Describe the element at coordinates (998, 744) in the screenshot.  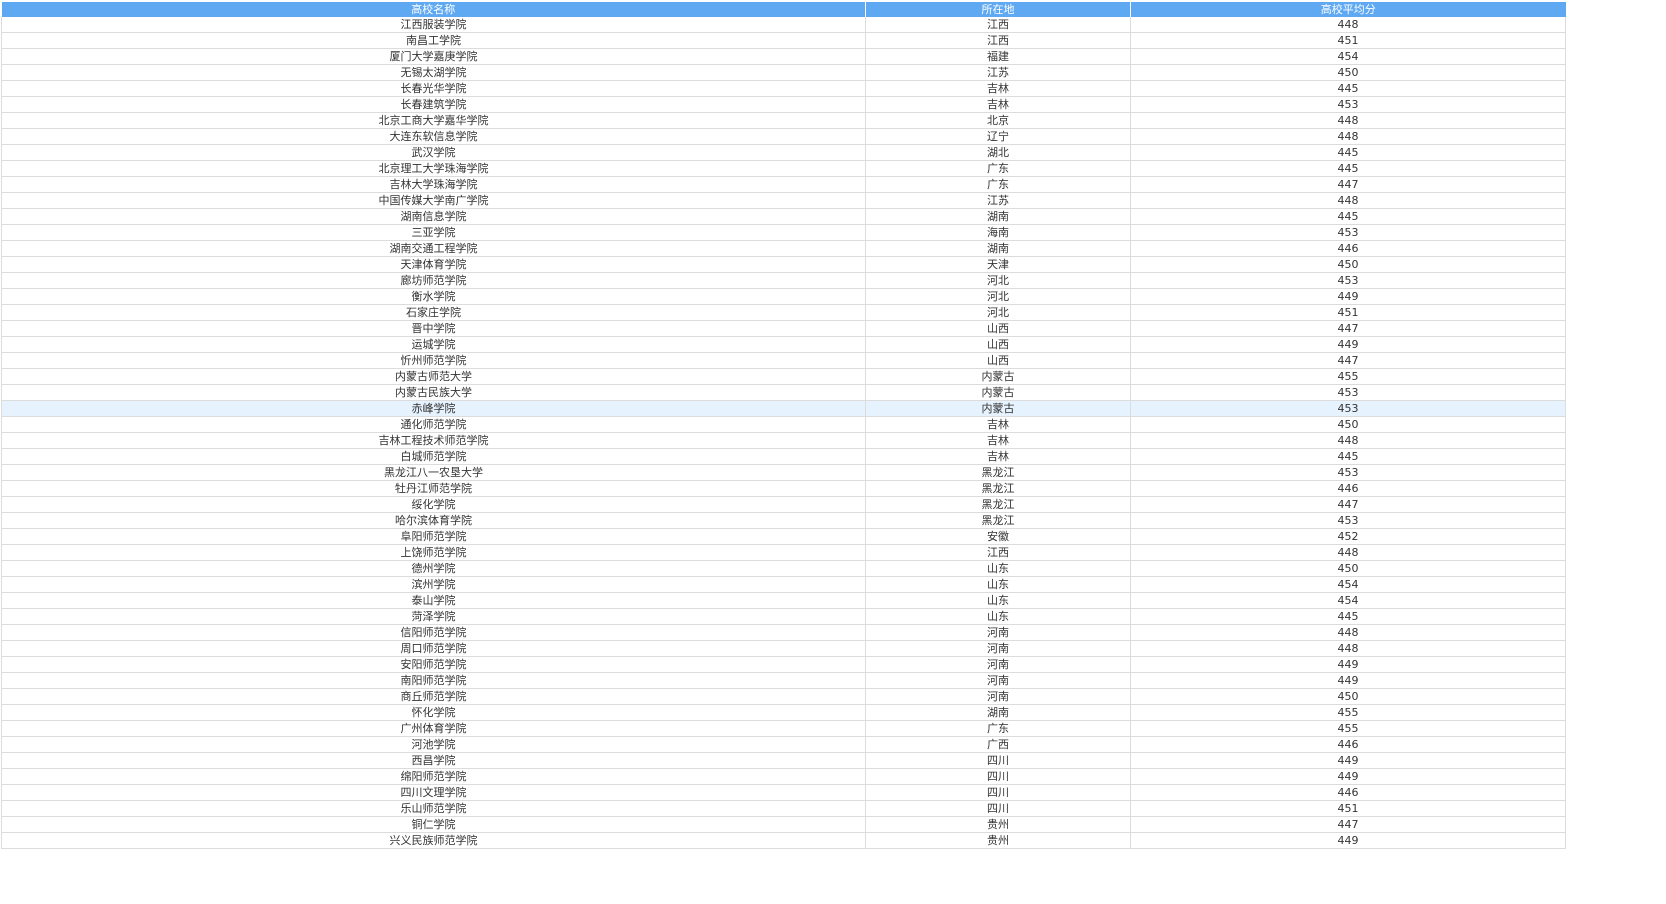
I see `cell-location: 广西` at that location.